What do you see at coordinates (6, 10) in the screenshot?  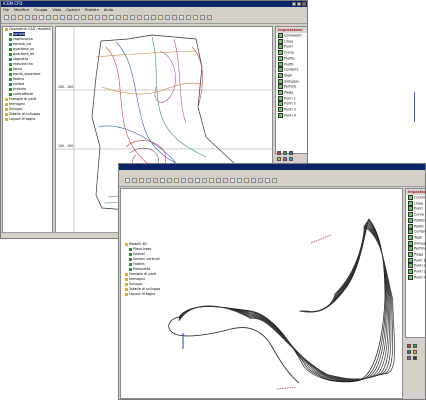 I see `menu-item: File` at bounding box center [6, 10].